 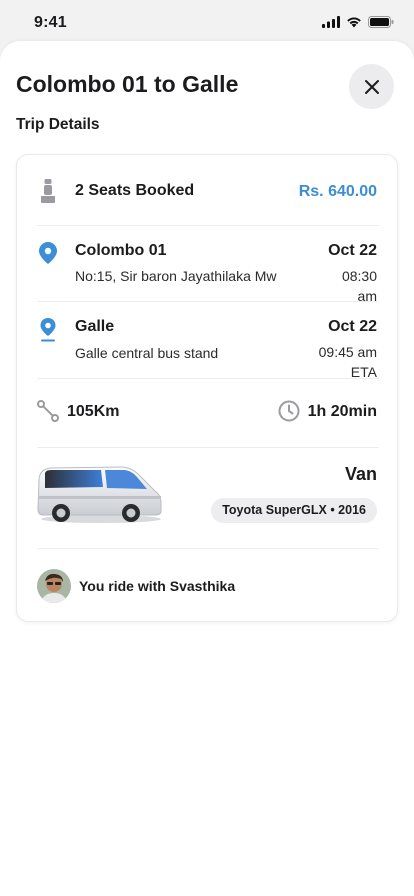 What do you see at coordinates (294, 510) in the screenshot?
I see `vehicle-model-chip: Toyota SuperGLX • 2016` at bounding box center [294, 510].